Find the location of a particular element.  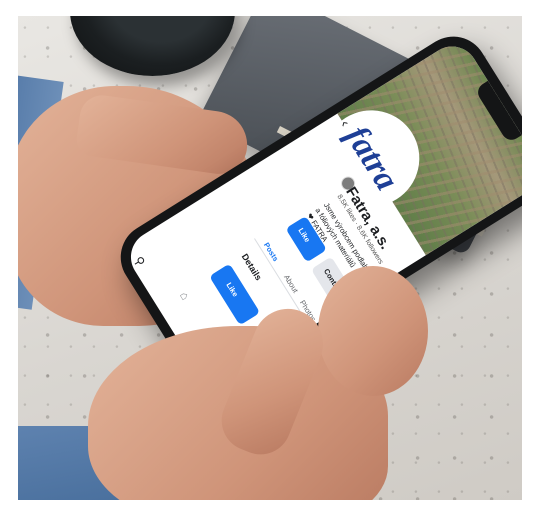

details-heading: Details is located at coordinates (251, 267).